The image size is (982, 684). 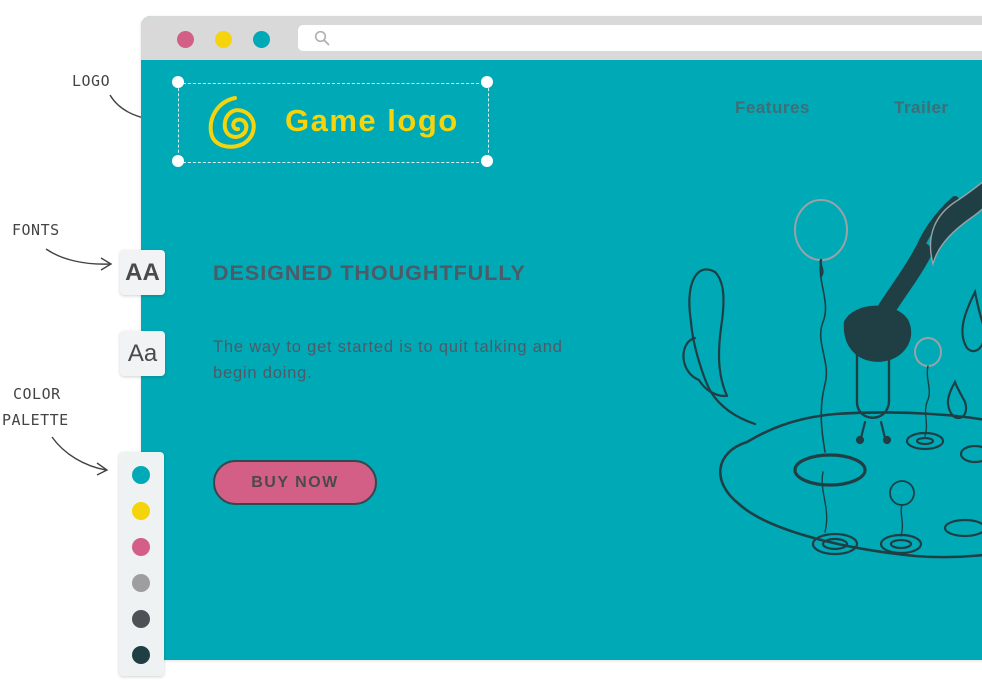 What do you see at coordinates (35, 420) in the screenshot?
I see `annotation-palette: PALETTE` at bounding box center [35, 420].